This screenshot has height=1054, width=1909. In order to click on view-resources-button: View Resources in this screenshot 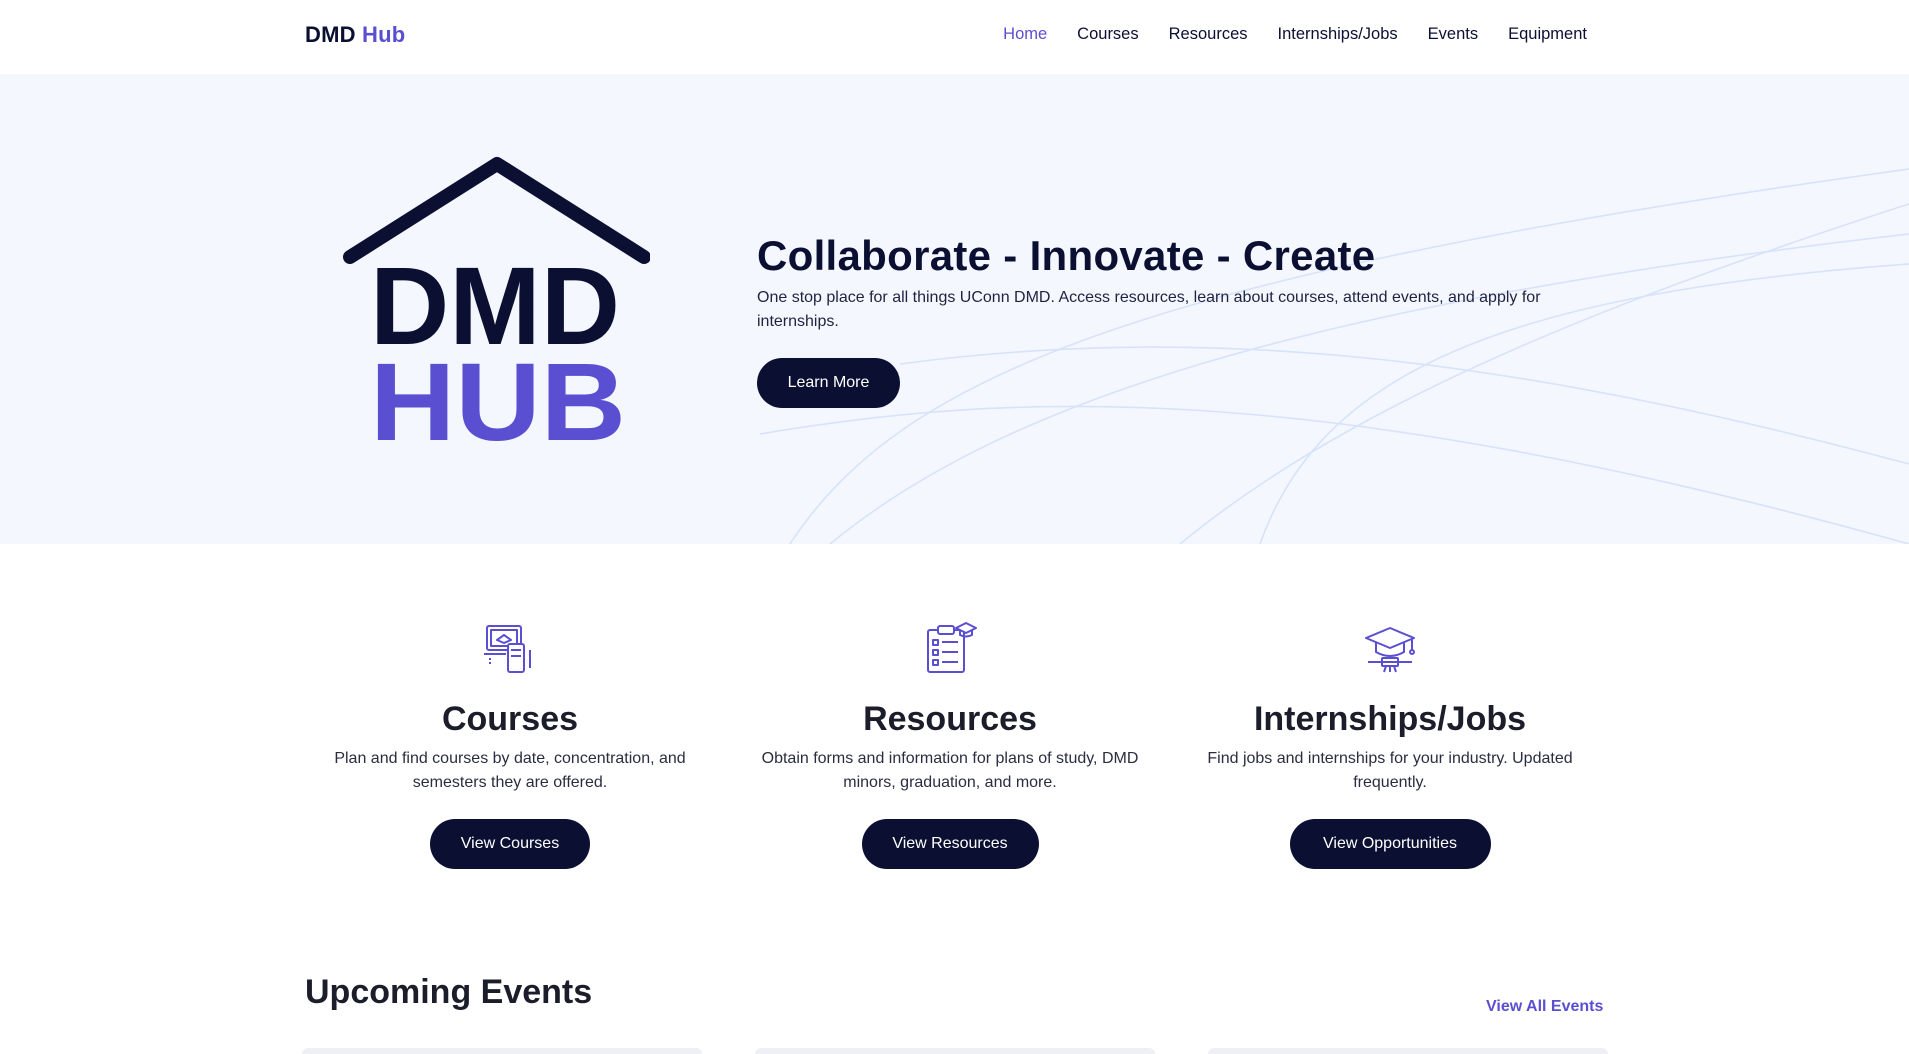, I will do `click(950, 844)`.